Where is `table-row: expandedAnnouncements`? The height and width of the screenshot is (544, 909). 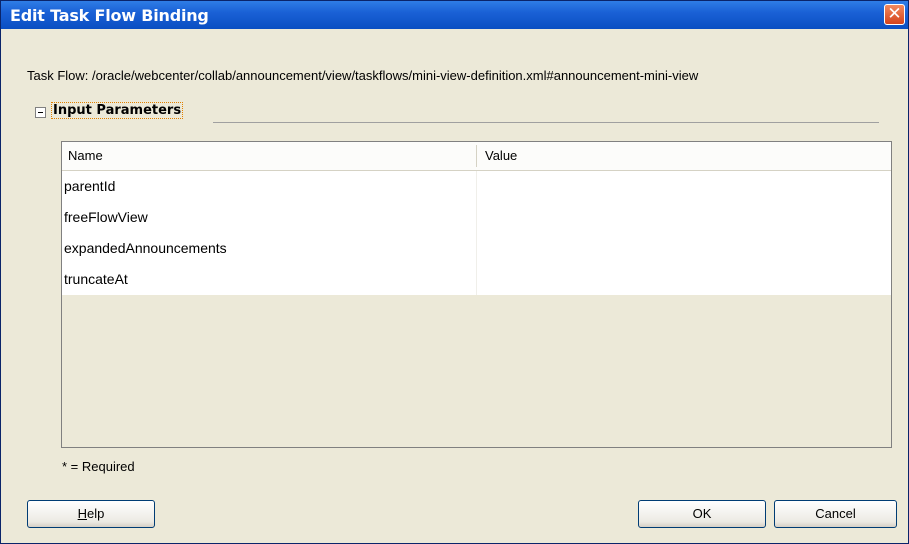 table-row: expandedAnnouncements is located at coordinates (476, 248).